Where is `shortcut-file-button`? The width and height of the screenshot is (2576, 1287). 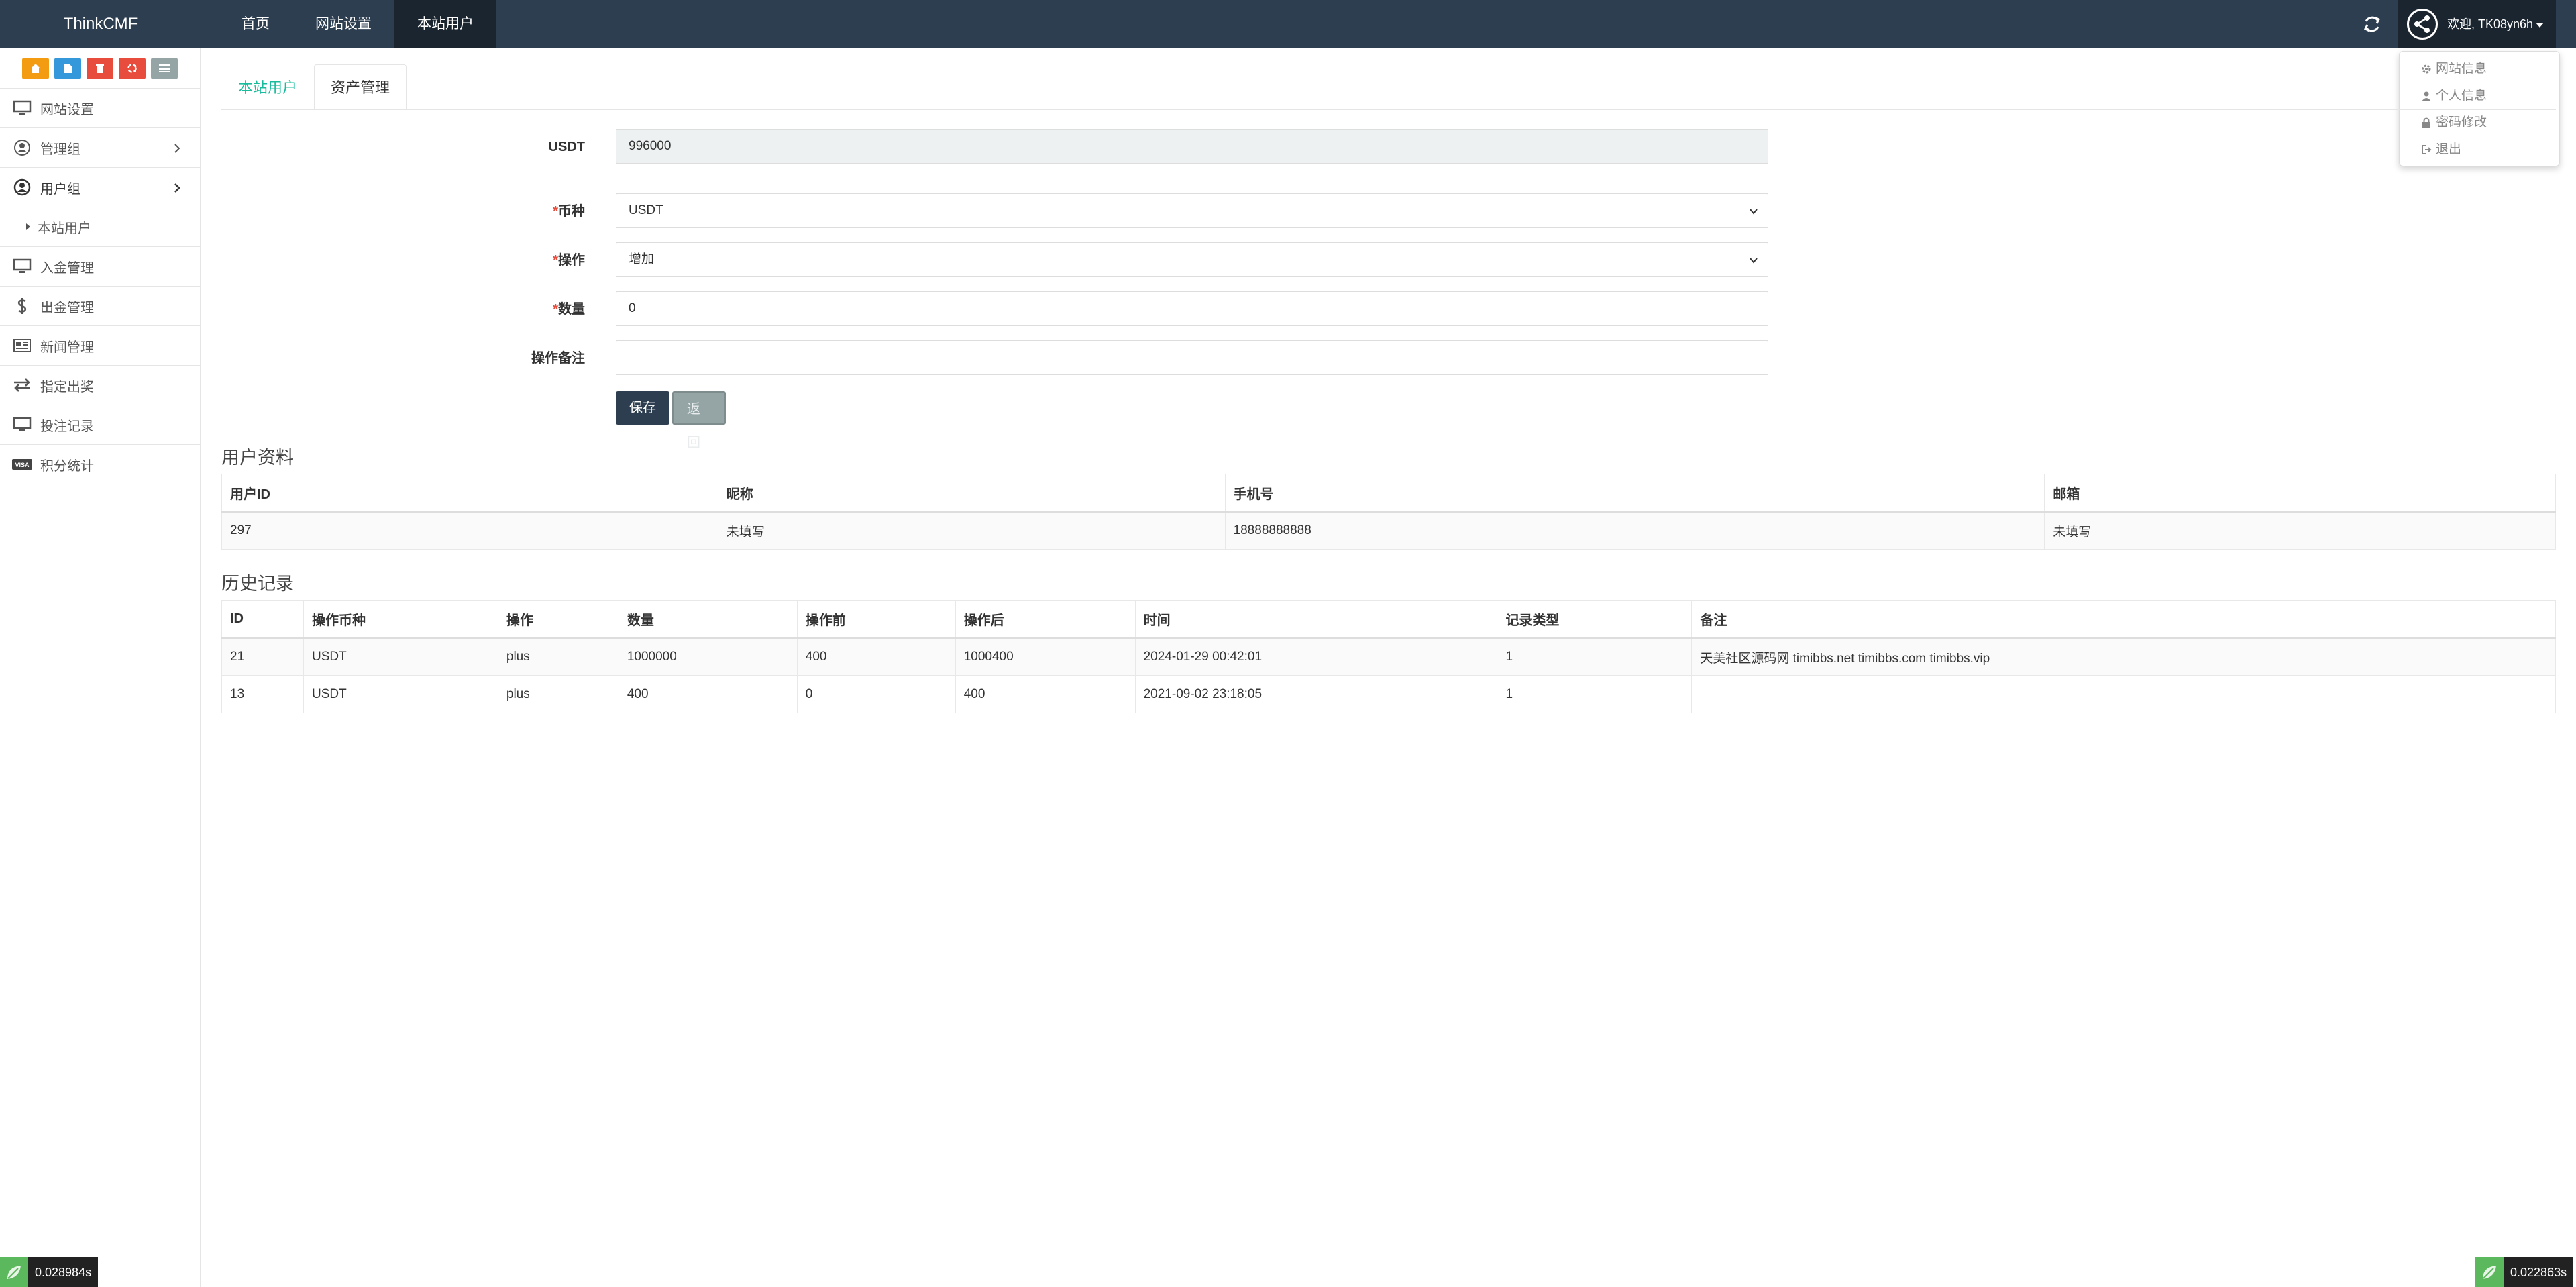
shortcut-file-button is located at coordinates (67, 68).